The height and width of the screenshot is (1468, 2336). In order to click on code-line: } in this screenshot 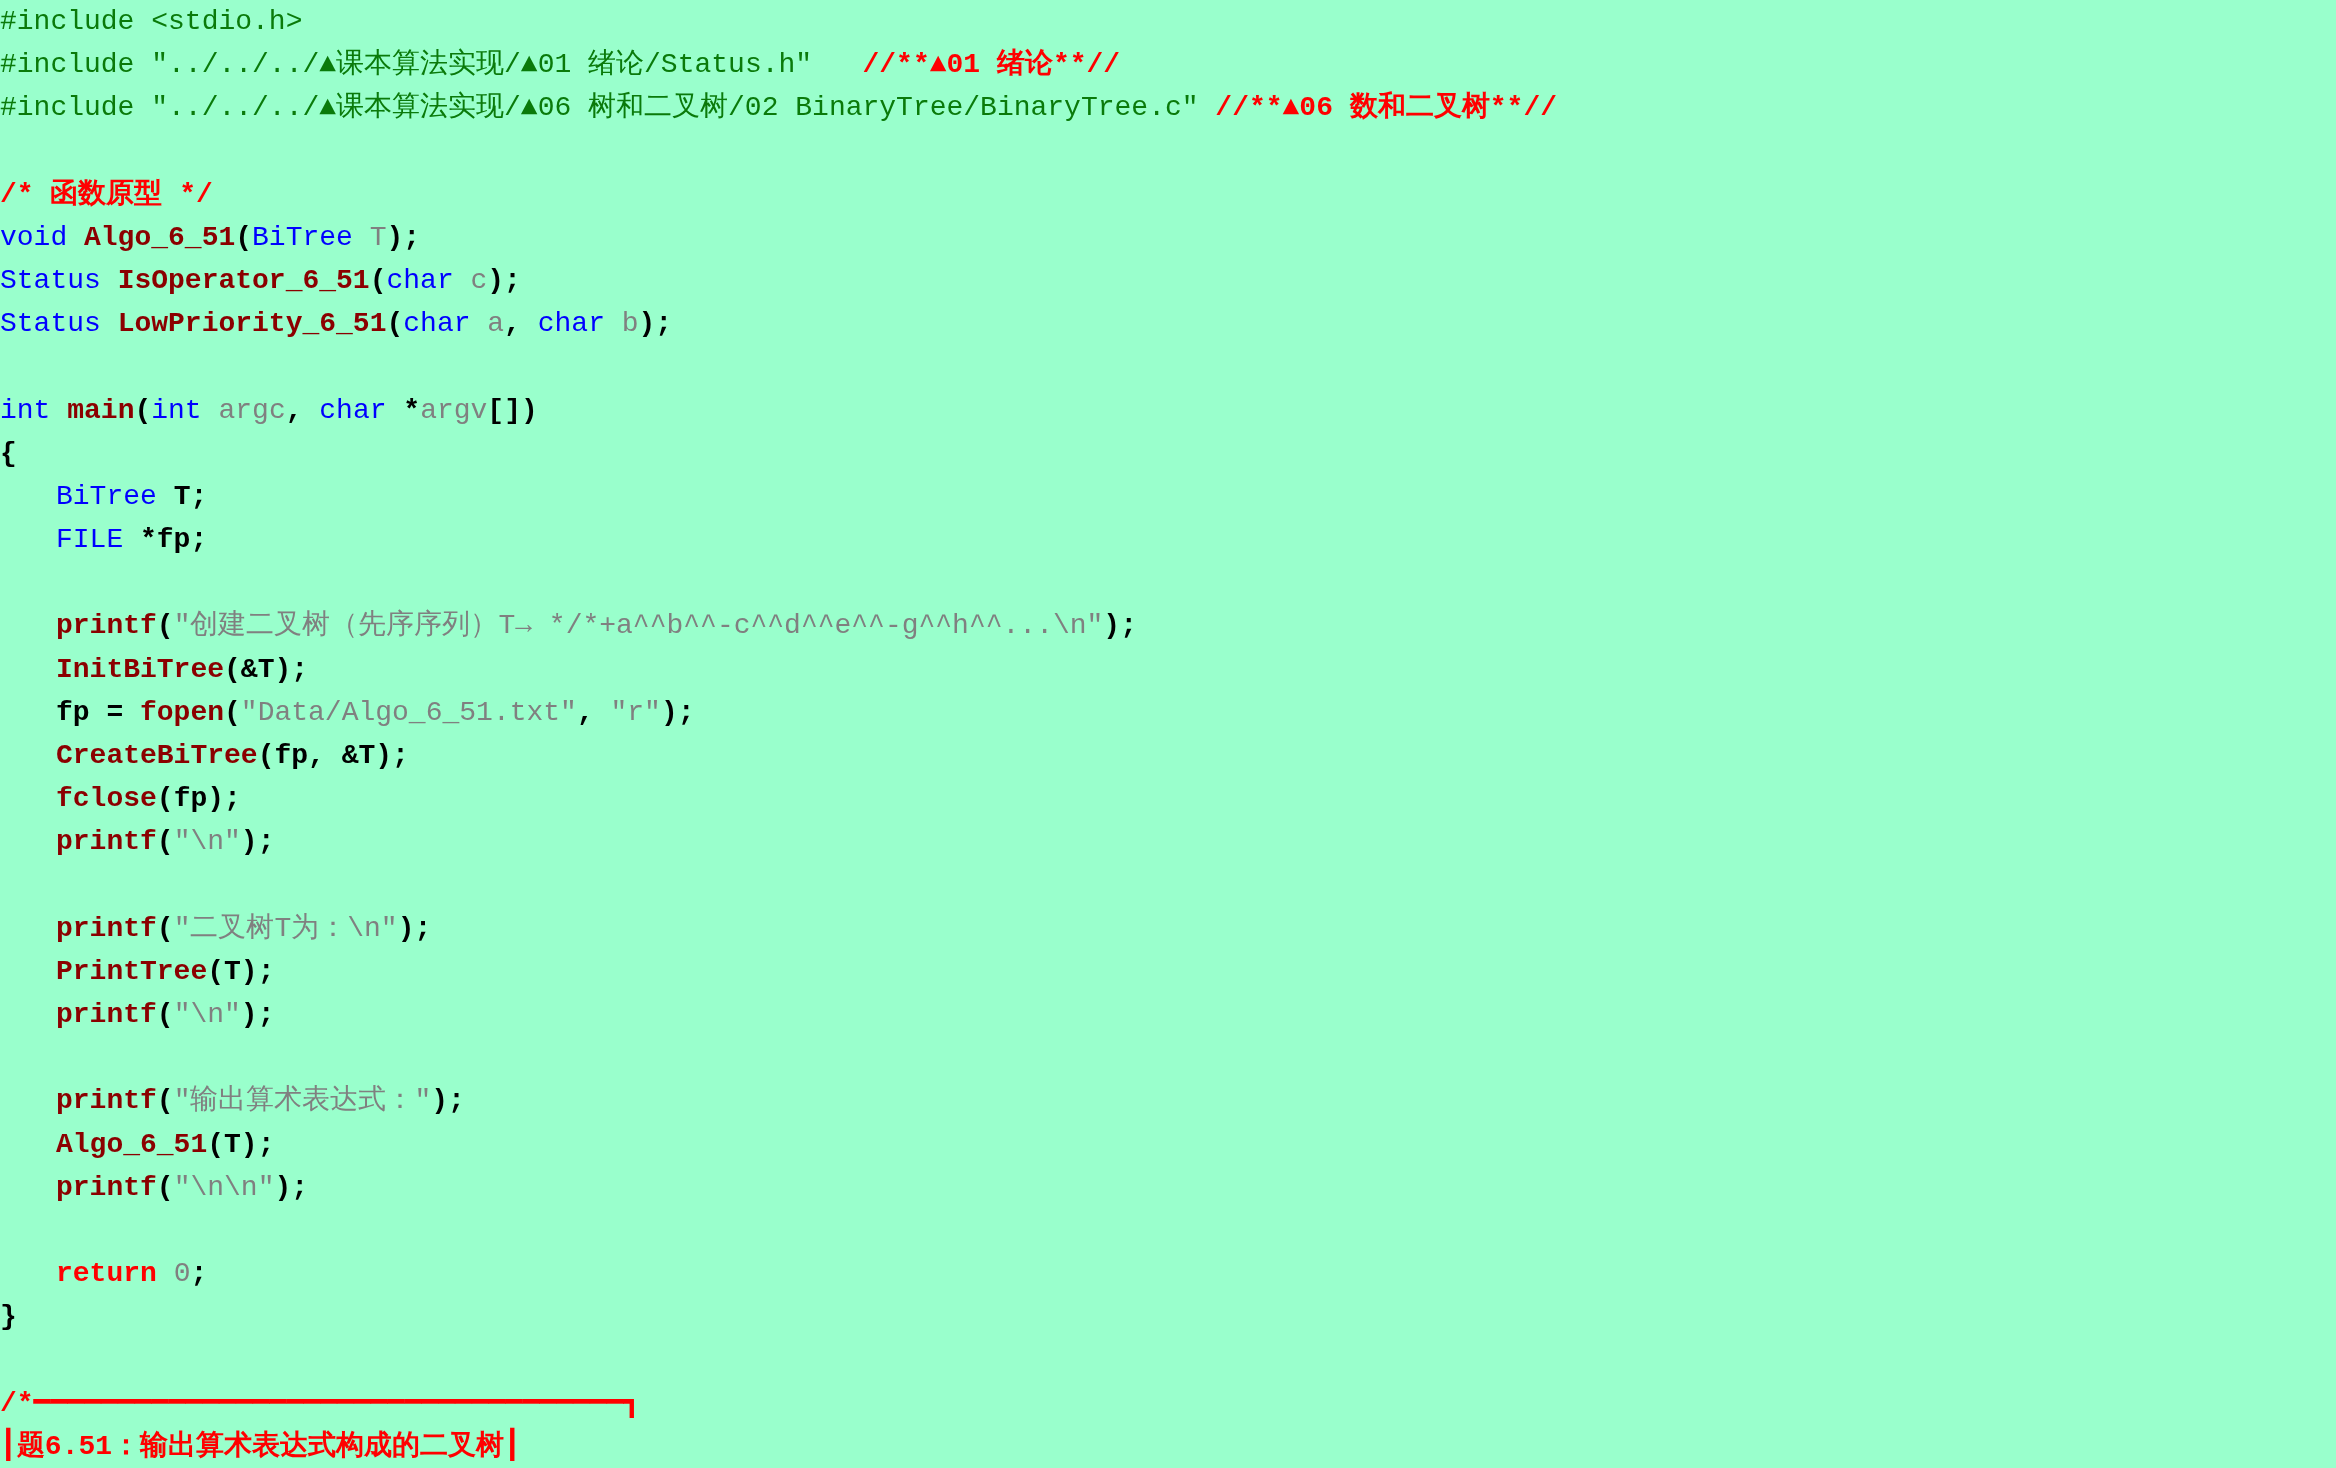, I will do `click(9, 1317)`.